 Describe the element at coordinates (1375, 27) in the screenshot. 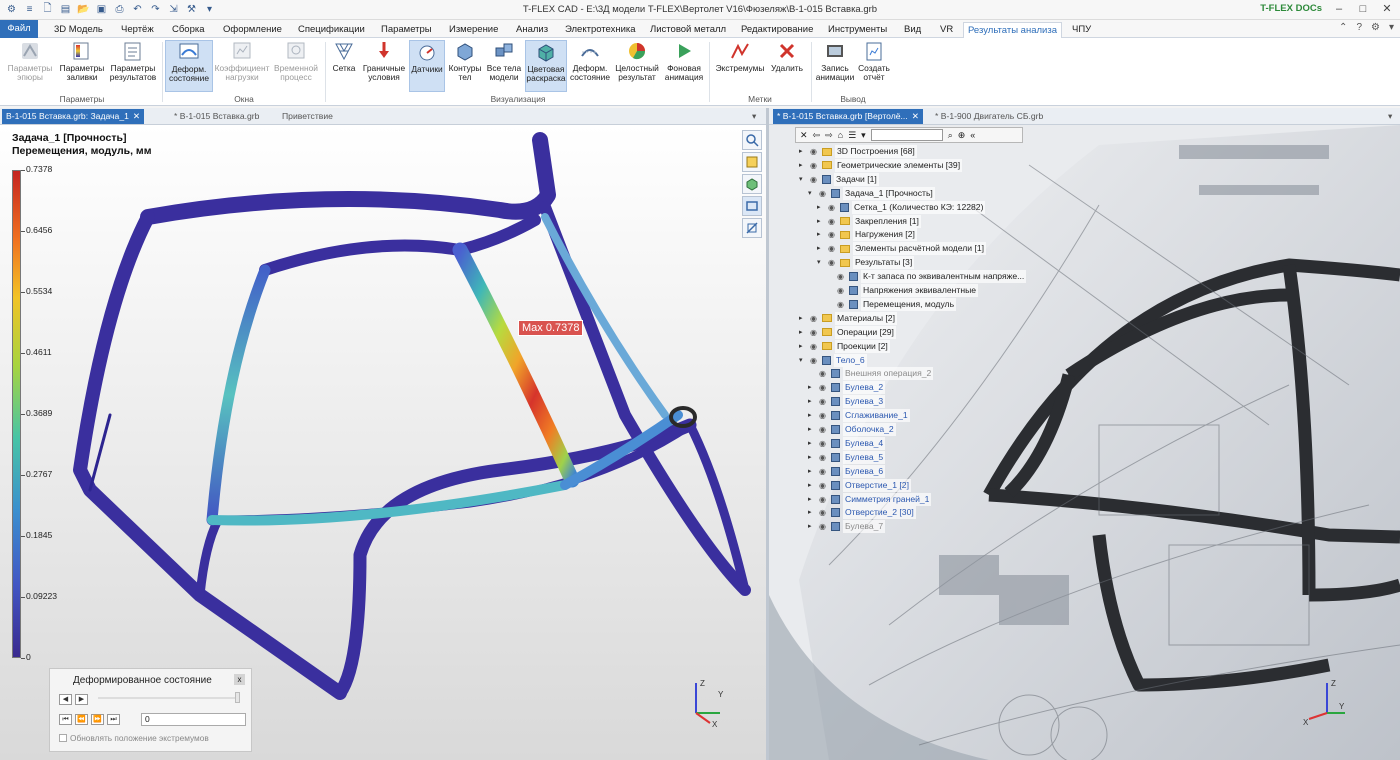

I see `settings-icon: ⚙` at that location.